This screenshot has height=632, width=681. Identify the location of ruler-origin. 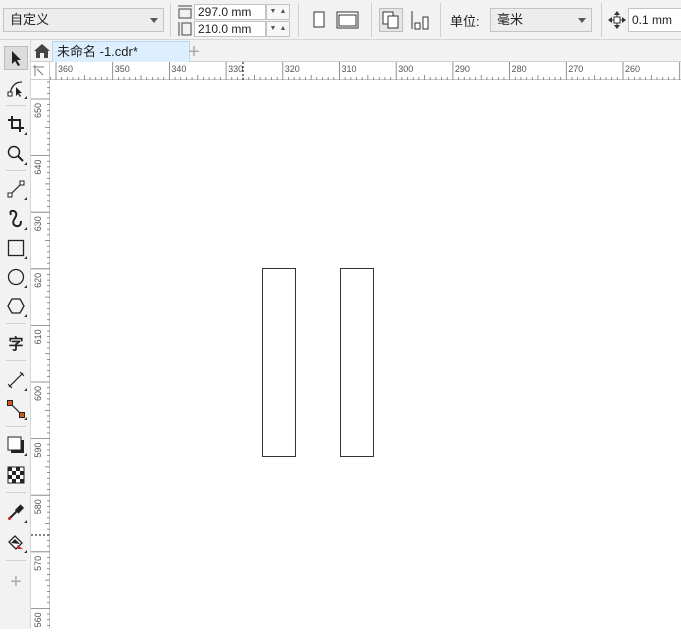
(40, 71).